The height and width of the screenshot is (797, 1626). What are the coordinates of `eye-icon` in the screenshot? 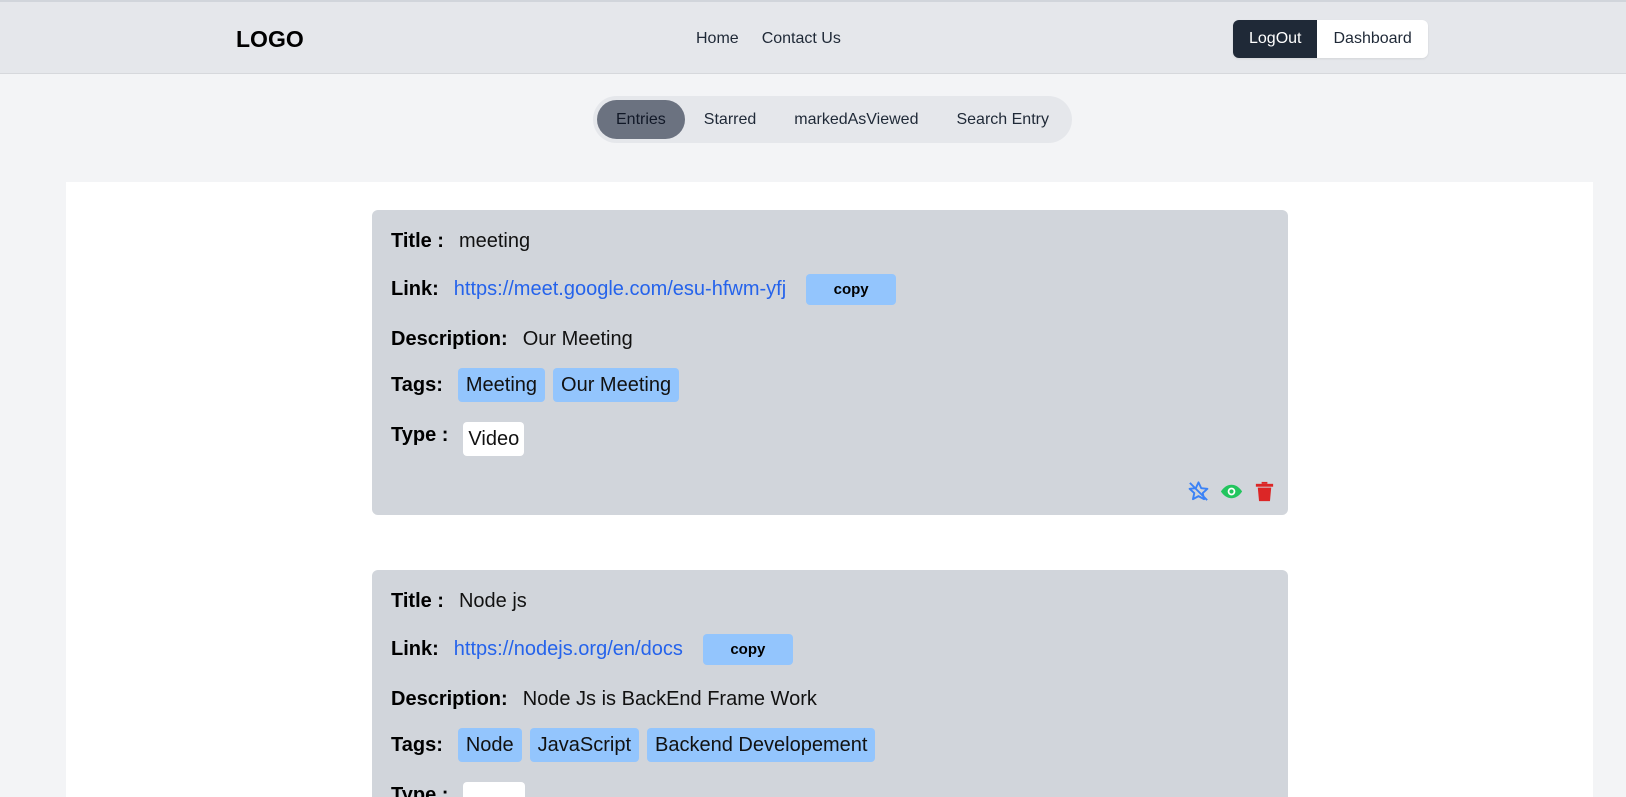 It's located at (1231, 491).